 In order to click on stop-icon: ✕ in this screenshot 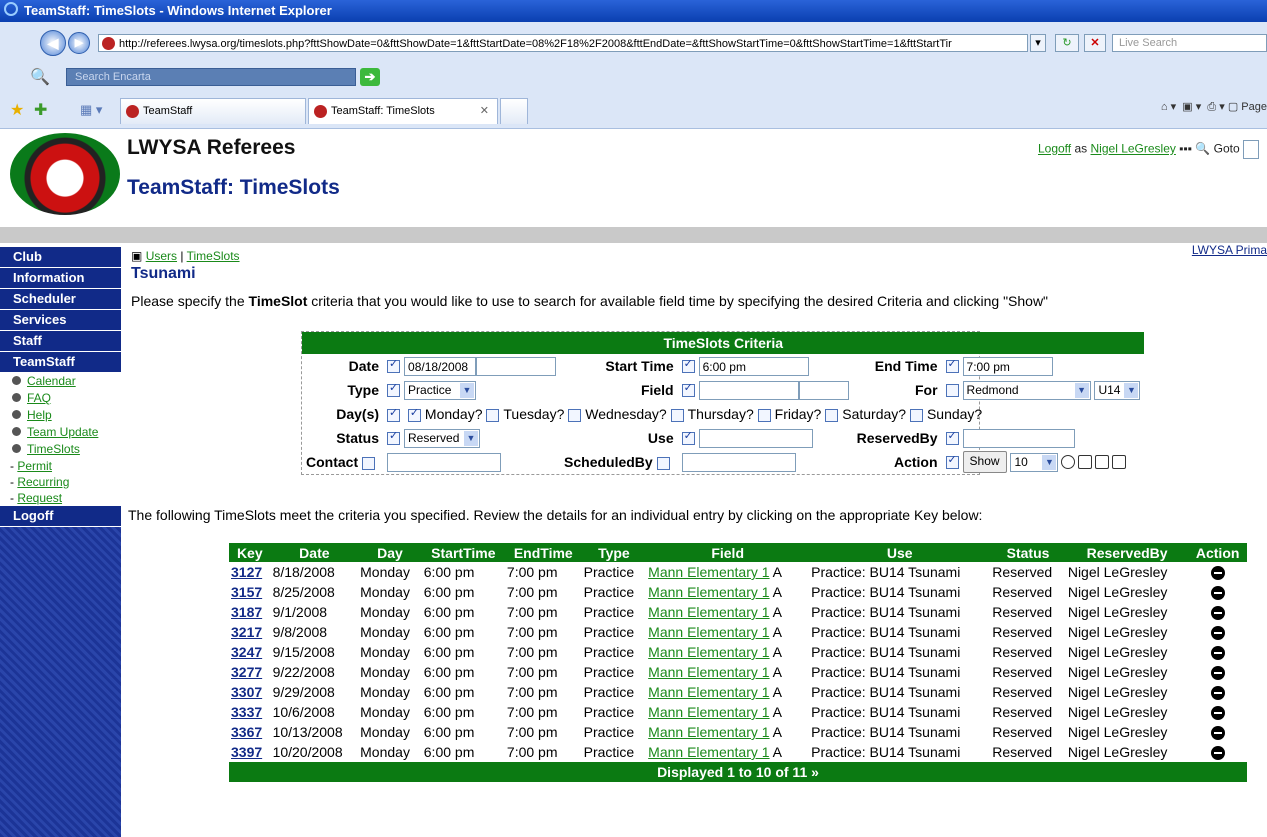, I will do `click(1095, 43)`.